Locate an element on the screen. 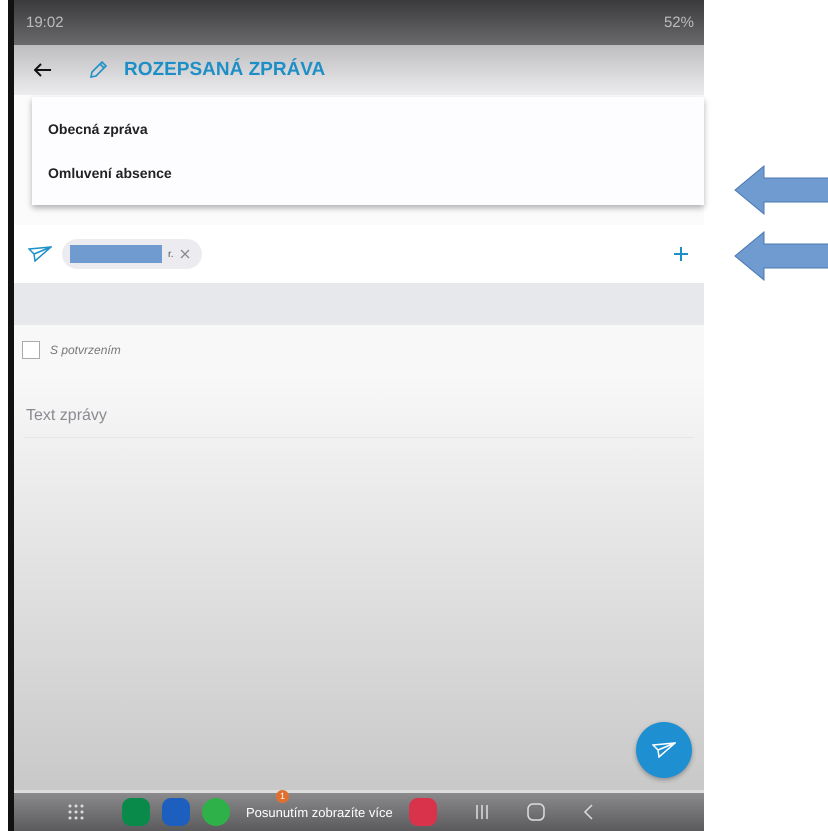 The image size is (828, 831). send-button is located at coordinates (664, 750).